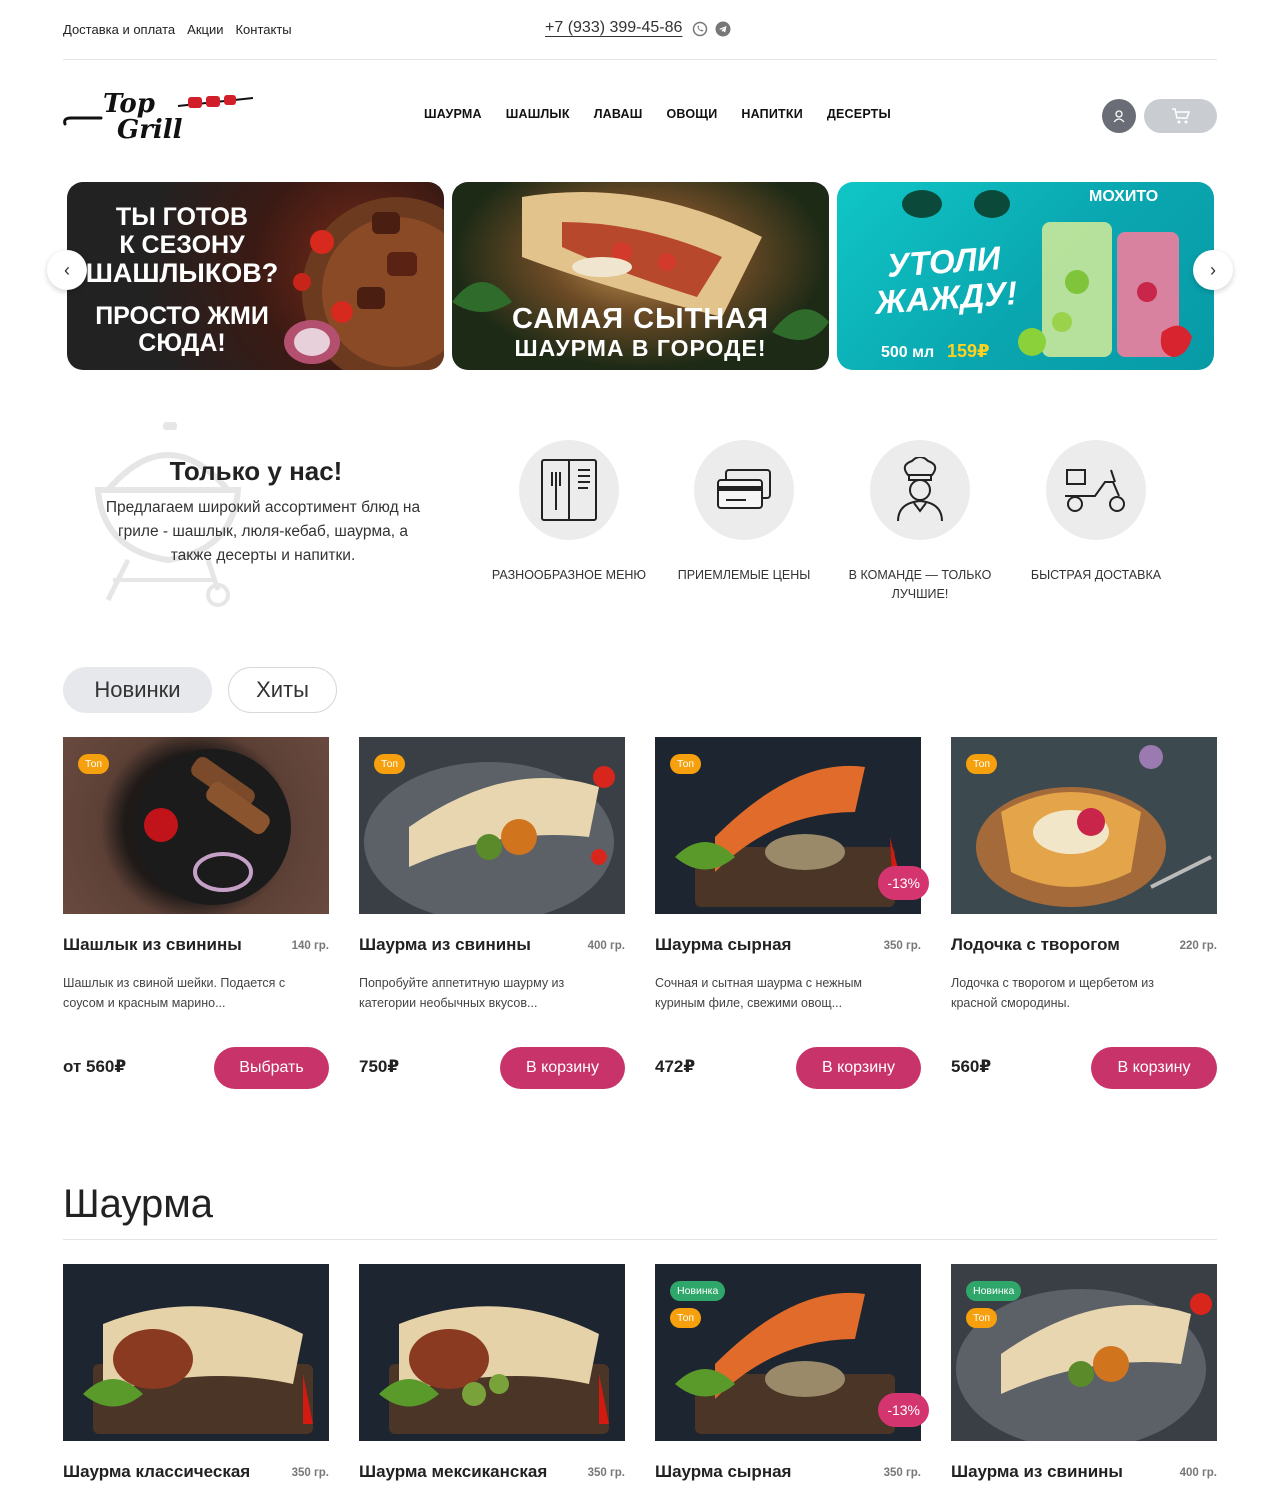 The image size is (1280, 1500). What do you see at coordinates (263, 29) in the screenshot?
I see `link-contacts: Контакты` at bounding box center [263, 29].